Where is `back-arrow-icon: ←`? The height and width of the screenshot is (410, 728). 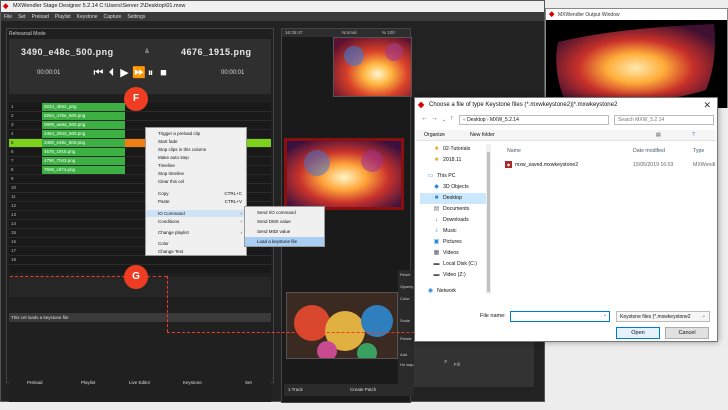 back-arrow-icon: ← is located at coordinates (424, 118).